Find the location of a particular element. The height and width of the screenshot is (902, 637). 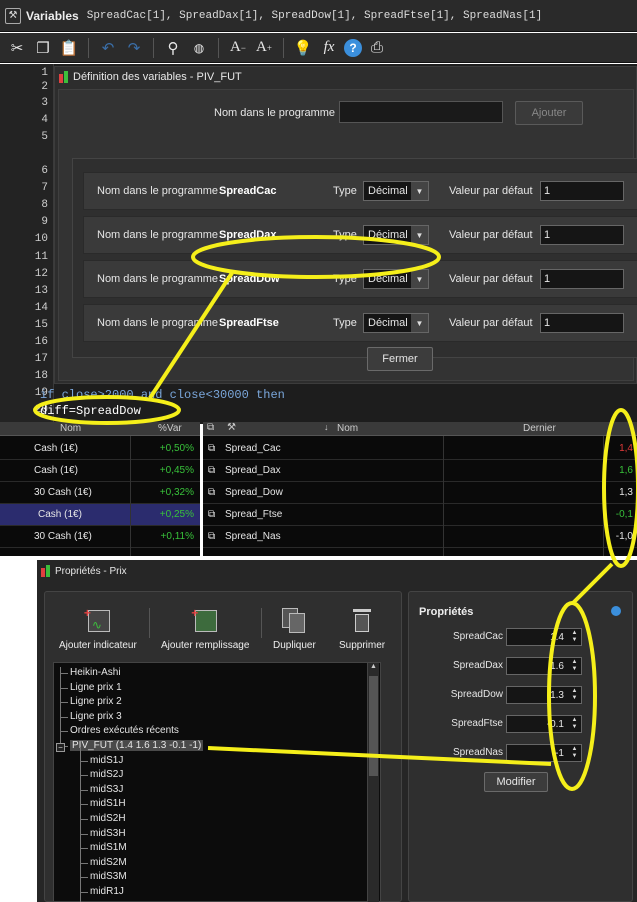

tree-item: midS3J is located at coordinates (106, 789).